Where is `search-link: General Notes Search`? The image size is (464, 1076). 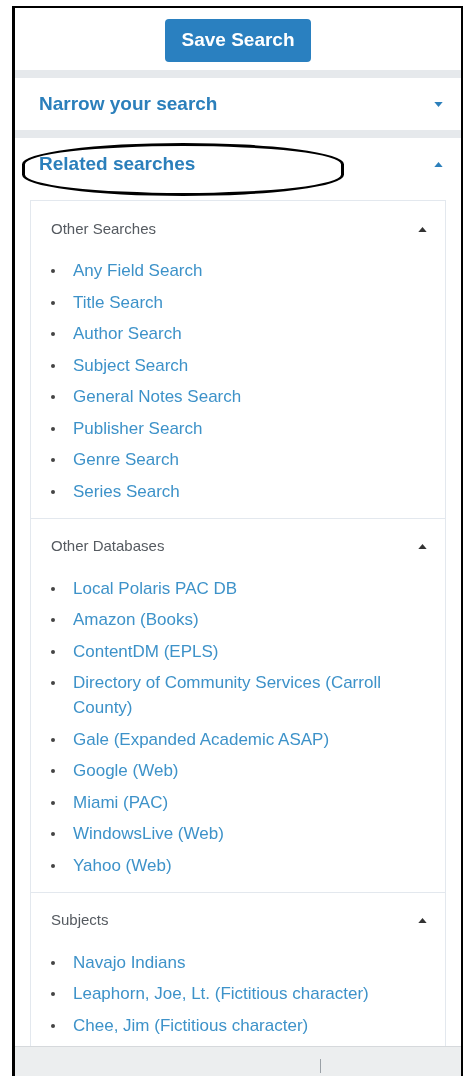
search-link: General Notes Search is located at coordinates (157, 396).